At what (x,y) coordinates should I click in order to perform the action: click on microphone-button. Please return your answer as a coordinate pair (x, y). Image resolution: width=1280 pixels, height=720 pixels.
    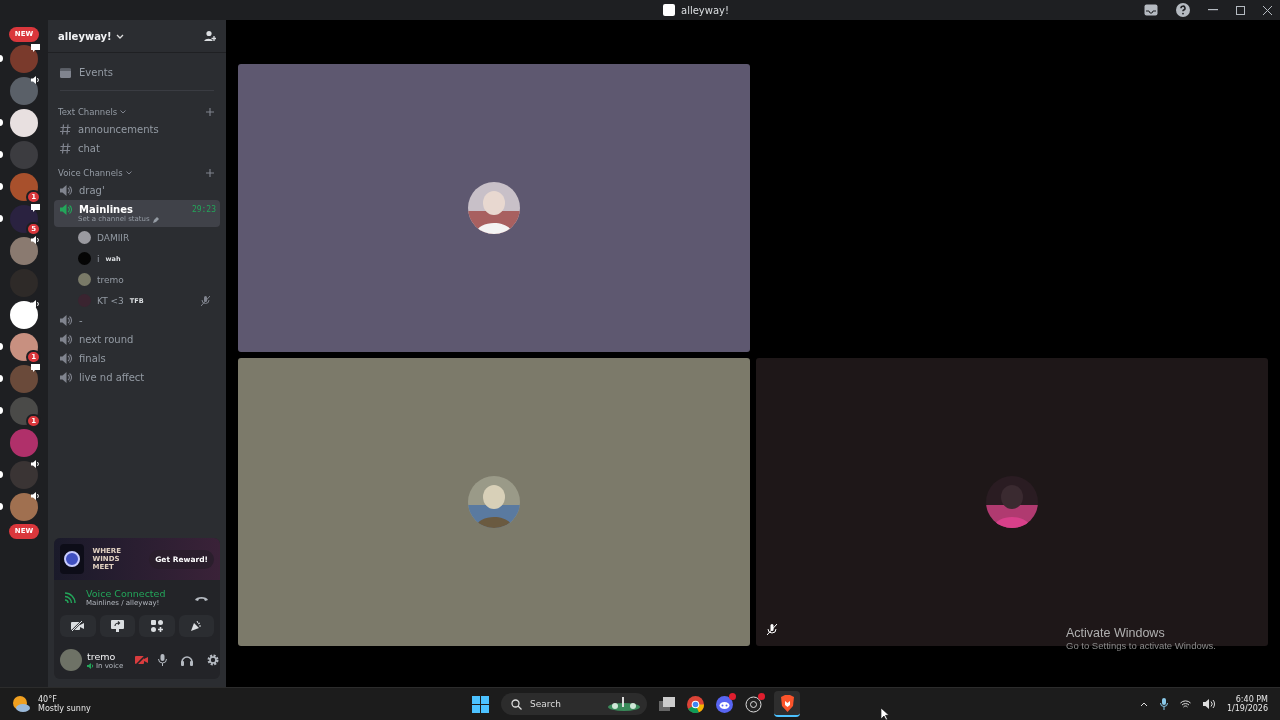
    Looking at the image, I should click on (163, 660).